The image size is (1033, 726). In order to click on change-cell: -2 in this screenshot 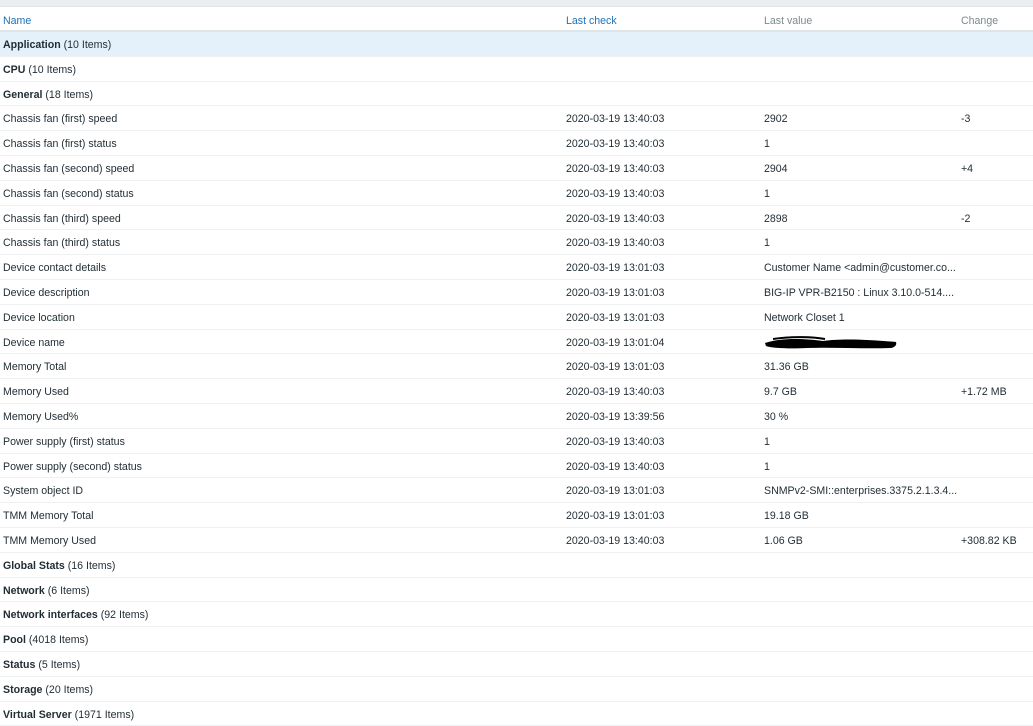, I will do `click(966, 218)`.